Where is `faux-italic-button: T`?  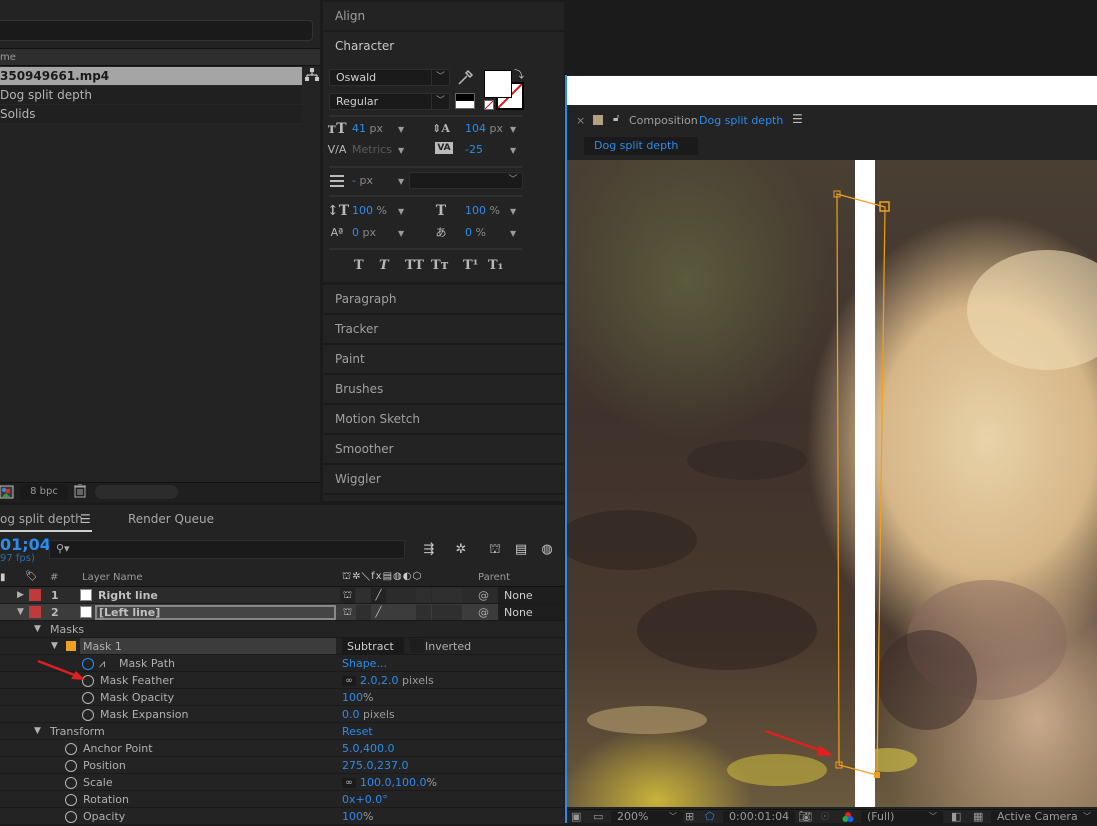 faux-italic-button: T is located at coordinates (384, 265).